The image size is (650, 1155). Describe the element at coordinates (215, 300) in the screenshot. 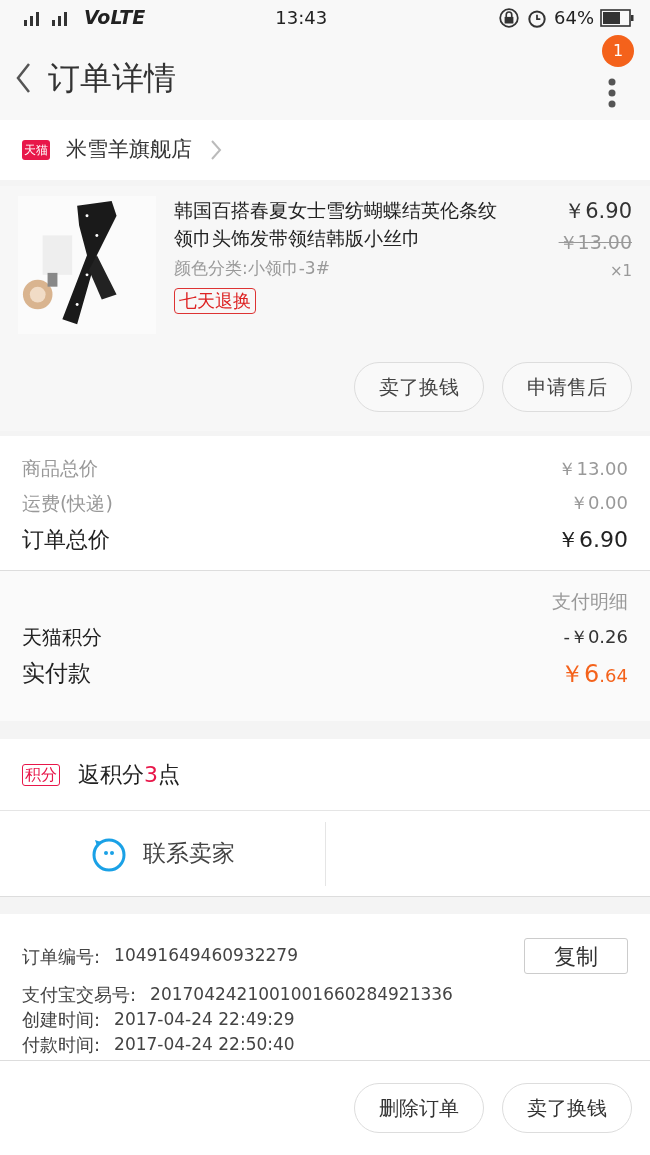

I see `return-policy-tag: 七天退换` at that location.